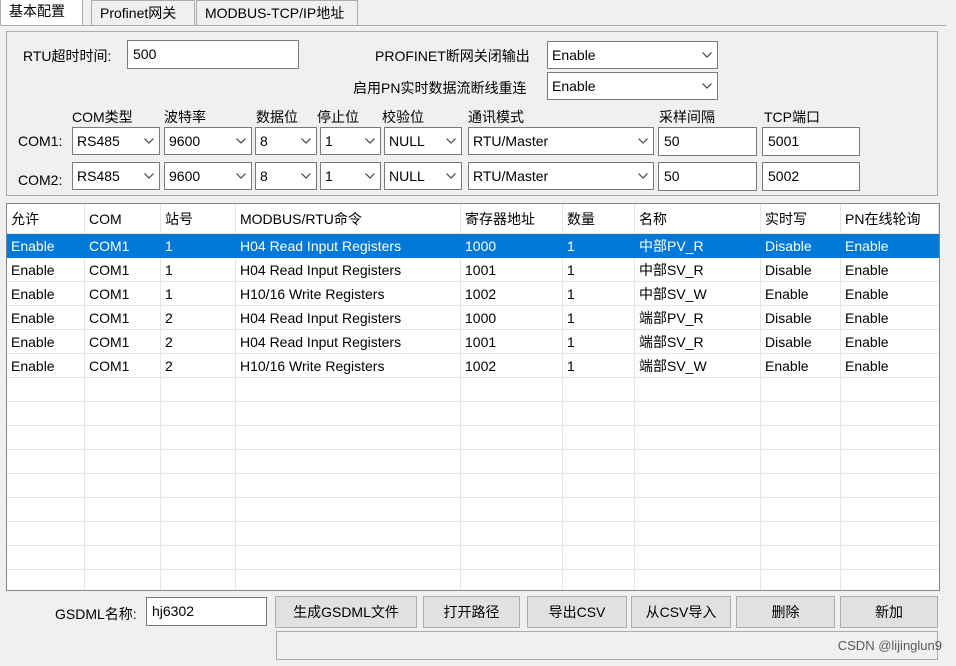 The image size is (956, 666). I want to click on delete-button: 删除, so click(785, 612).